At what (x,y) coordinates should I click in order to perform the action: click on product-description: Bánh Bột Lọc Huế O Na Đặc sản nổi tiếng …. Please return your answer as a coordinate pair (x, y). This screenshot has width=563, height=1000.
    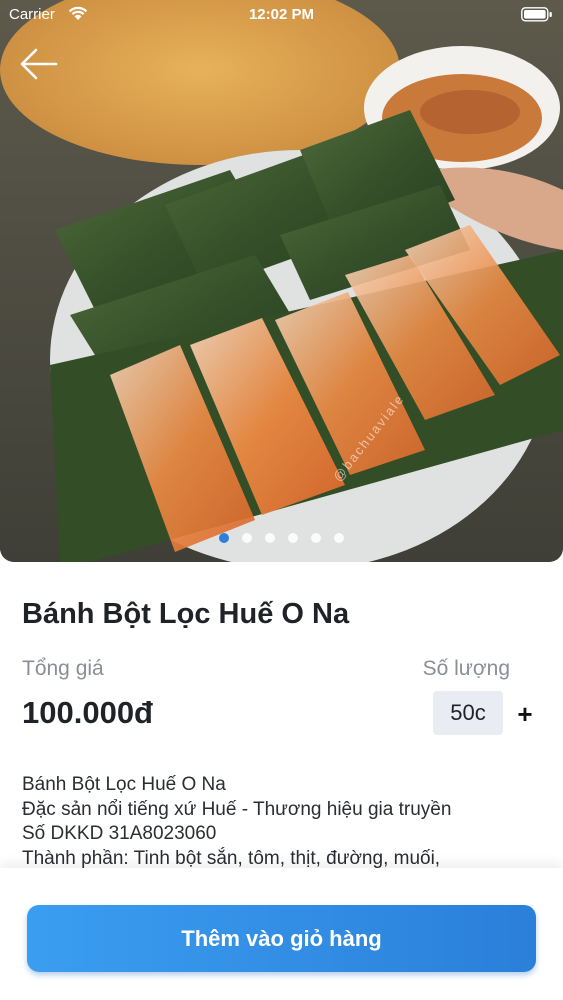
    Looking at the image, I should click on (282, 822).